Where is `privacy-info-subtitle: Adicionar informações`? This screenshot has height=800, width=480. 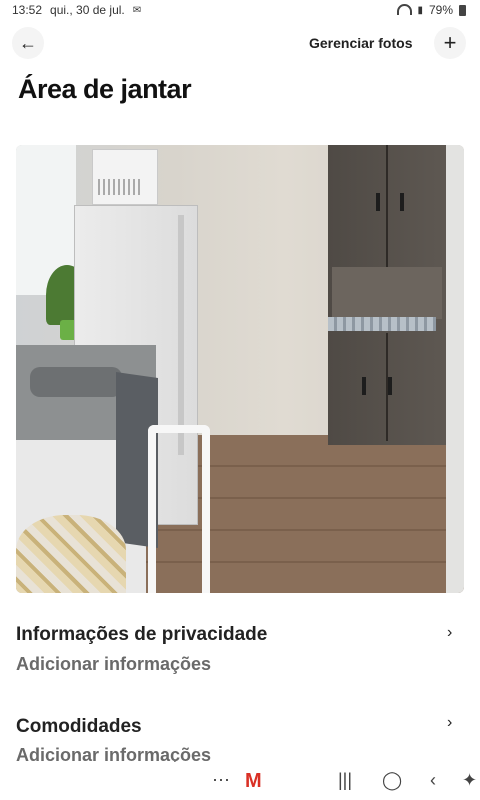 privacy-info-subtitle: Adicionar informações is located at coordinates (114, 664).